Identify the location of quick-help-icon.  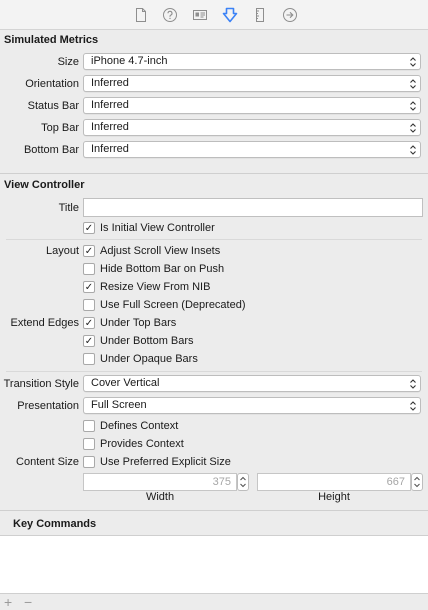
(170, 15).